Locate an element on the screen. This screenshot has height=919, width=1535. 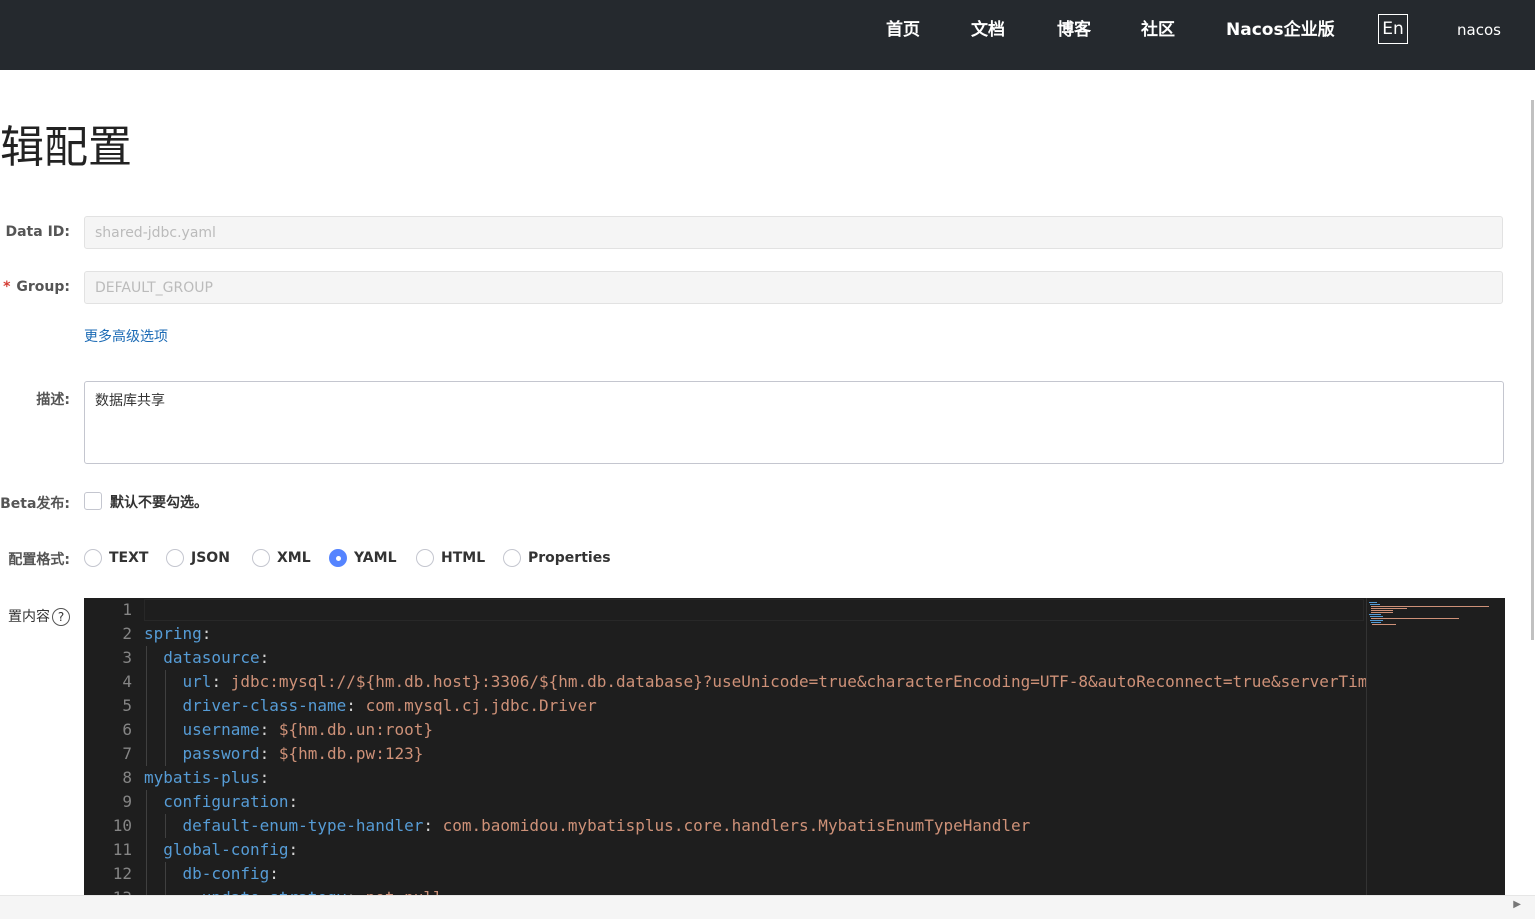
description-textarea: 数据库共享 is located at coordinates (794, 422).